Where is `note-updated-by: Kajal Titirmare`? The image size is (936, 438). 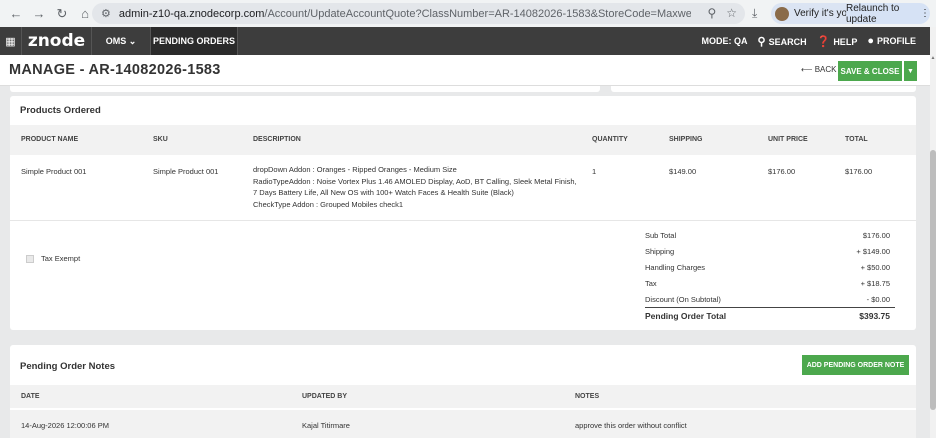
note-updated-by: Kajal Titirmare is located at coordinates (326, 425).